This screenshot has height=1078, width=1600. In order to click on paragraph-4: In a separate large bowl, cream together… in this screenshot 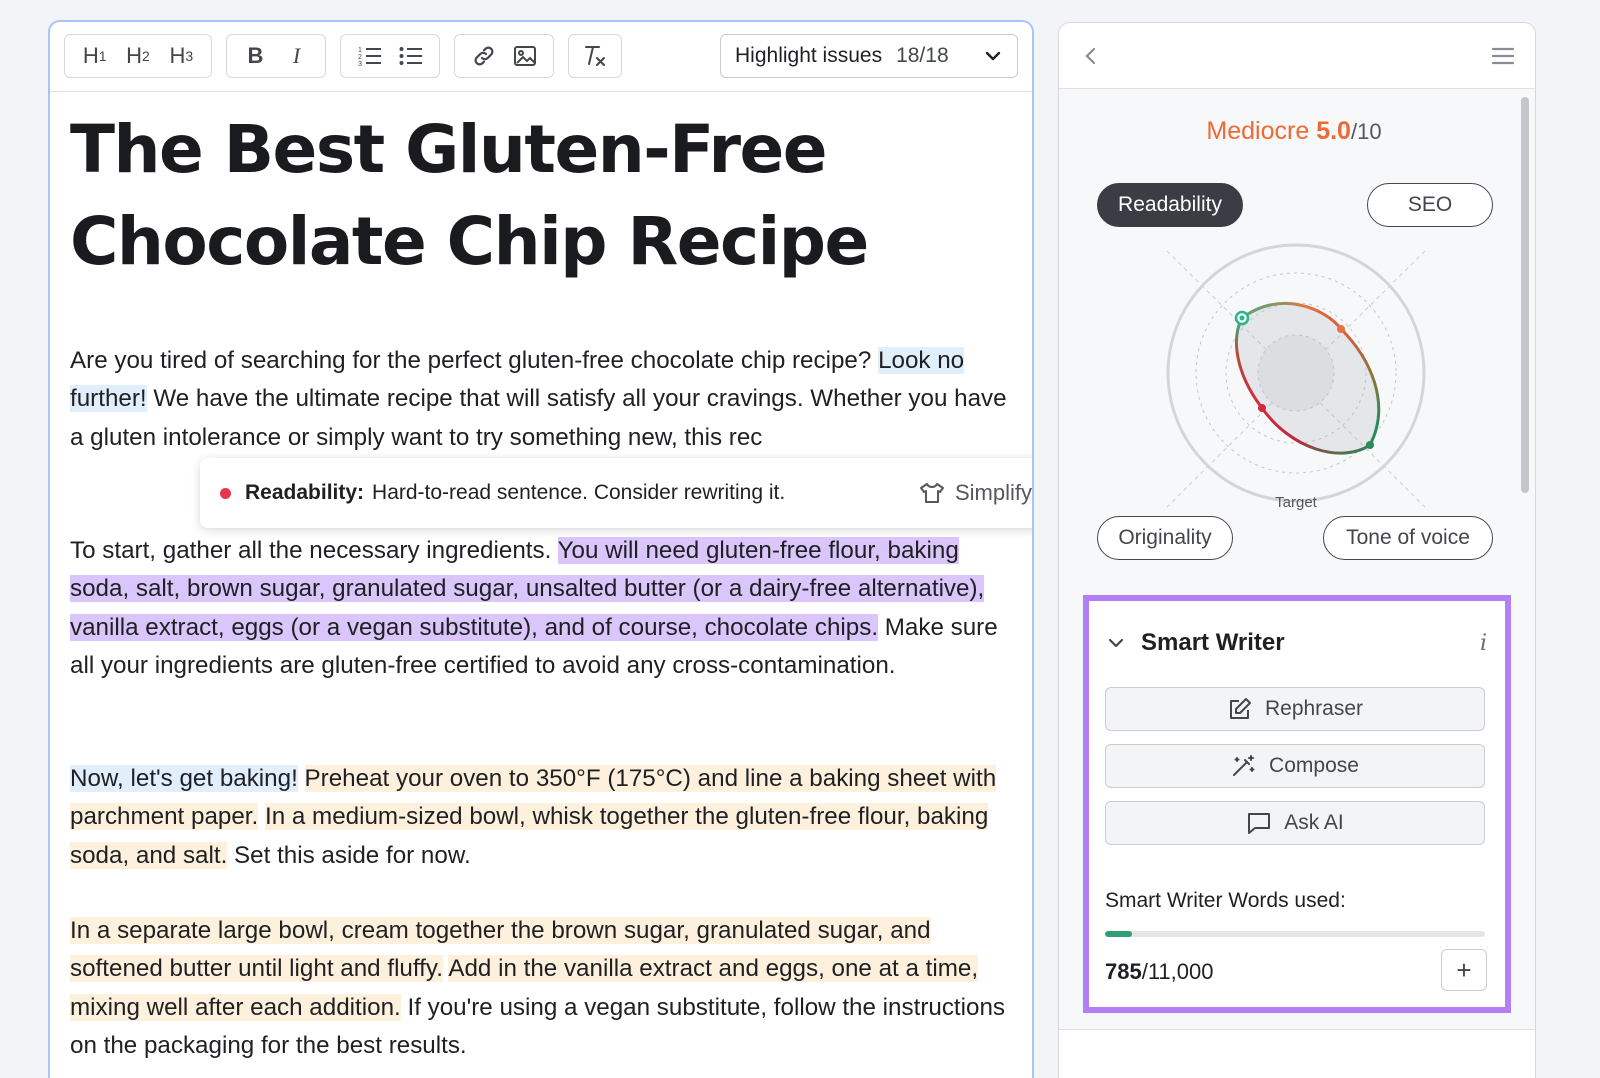, I will do `click(545, 989)`.